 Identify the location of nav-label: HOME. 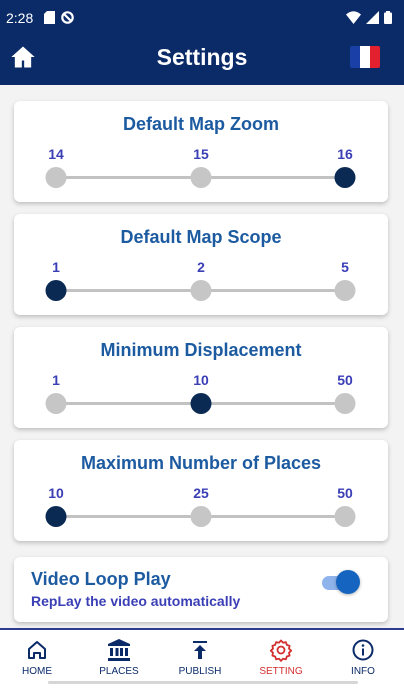
(37, 671).